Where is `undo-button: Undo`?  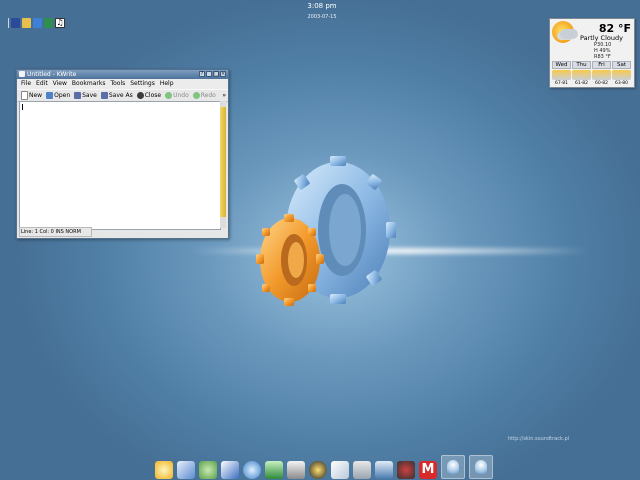 undo-button: Undo is located at coordinates (177, 95).